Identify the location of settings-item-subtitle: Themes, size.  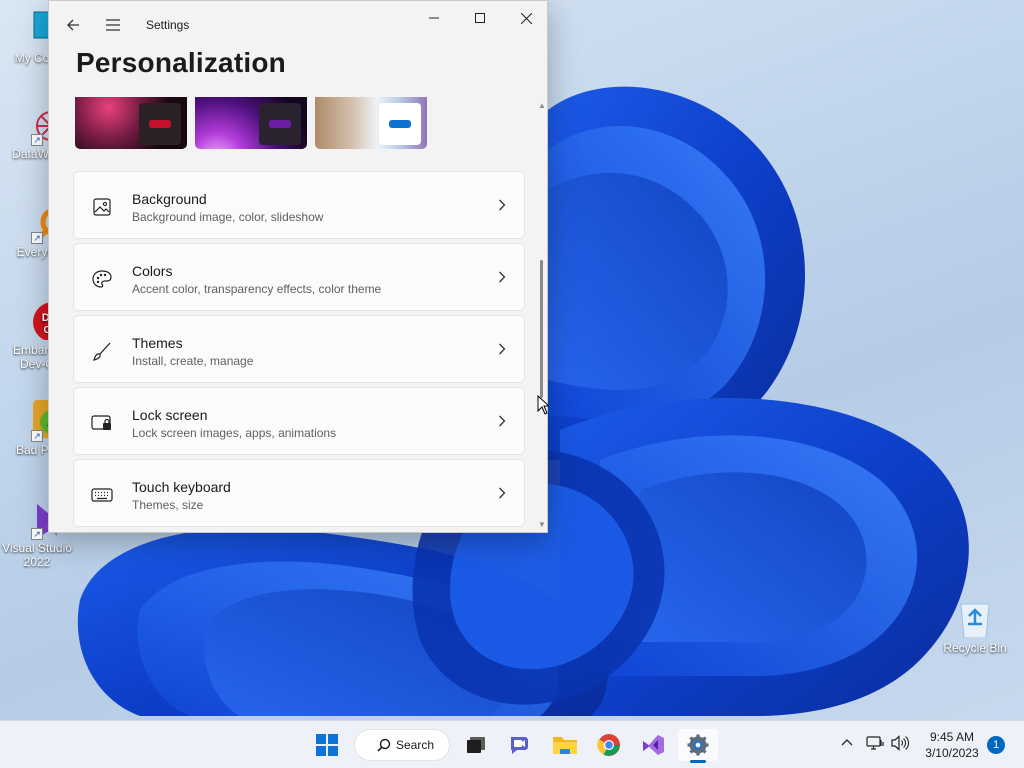
(168, 505).